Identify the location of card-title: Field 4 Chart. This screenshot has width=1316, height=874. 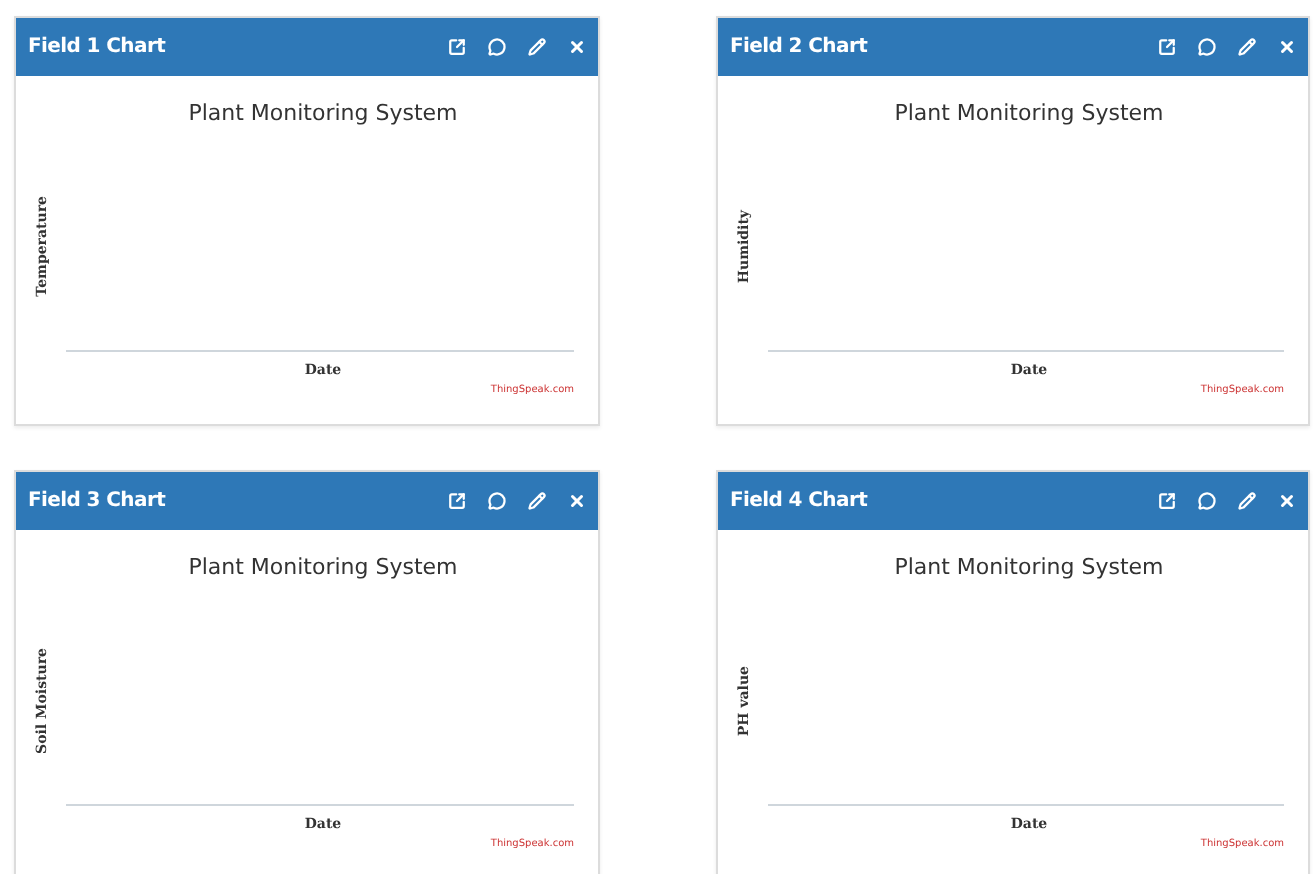
(800, 501).